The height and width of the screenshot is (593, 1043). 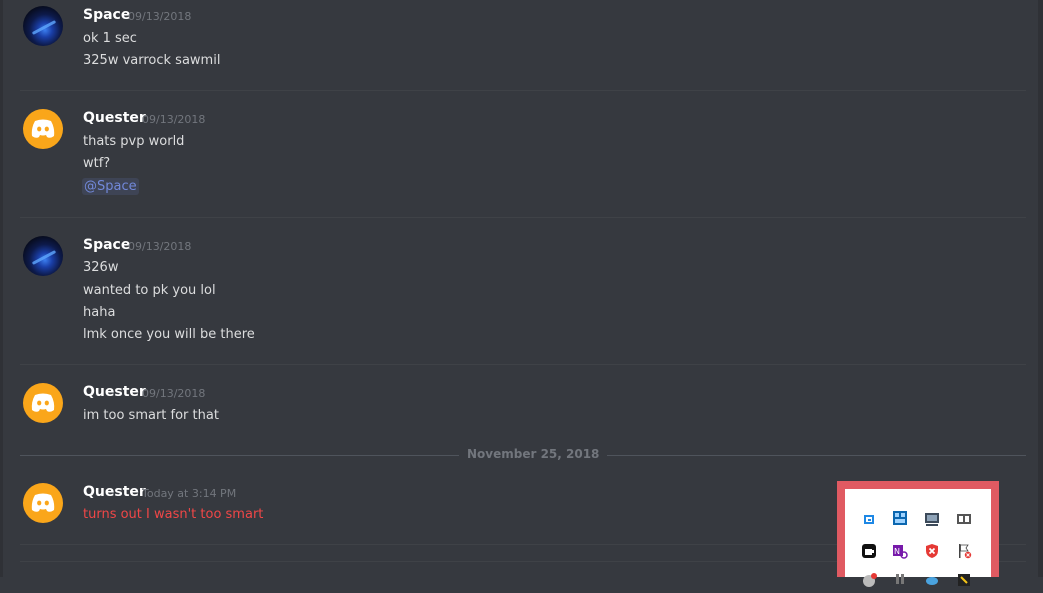 What do you see at coordinates (869, 519) in the screenshot?
I see `update-icon` at bounding box center [869, 519].